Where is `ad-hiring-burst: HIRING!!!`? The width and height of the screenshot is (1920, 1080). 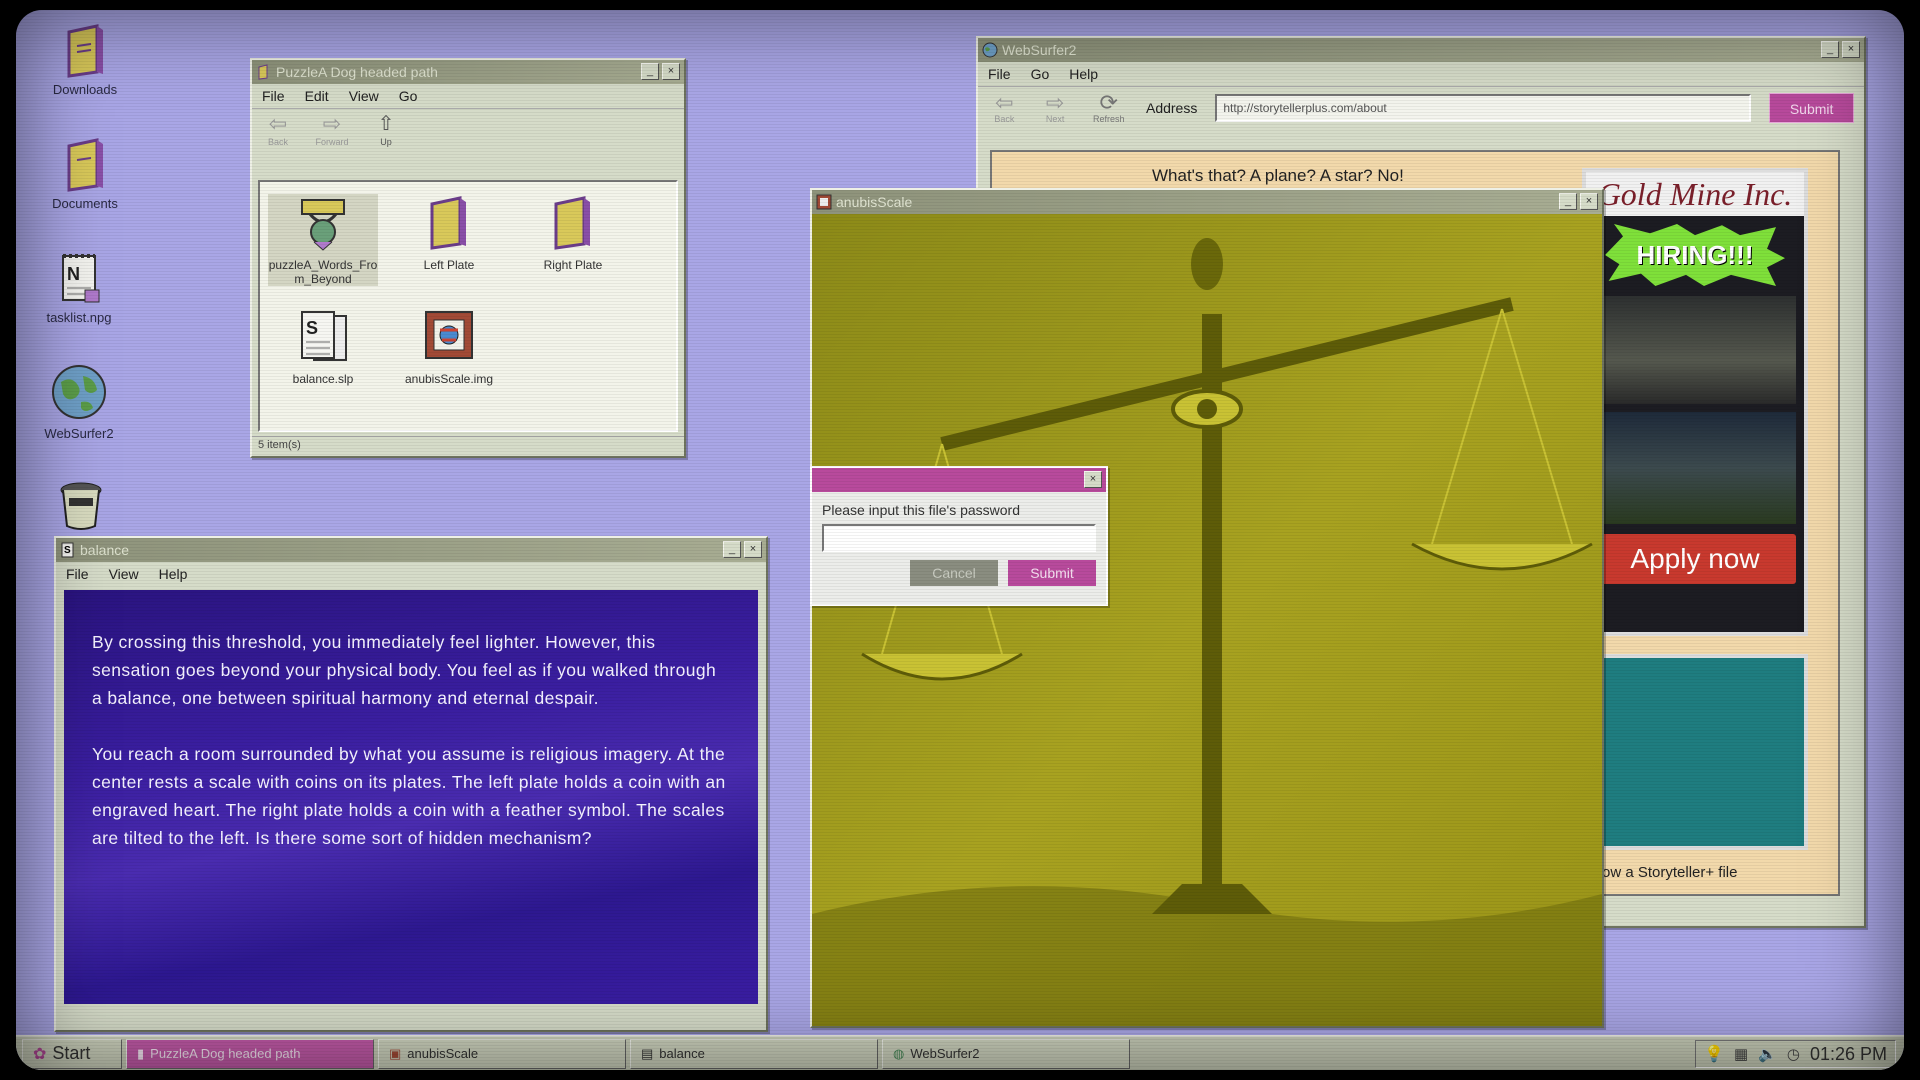
ad-hiring-burst: HIRING!!! is located at coordinates (1695, 255).